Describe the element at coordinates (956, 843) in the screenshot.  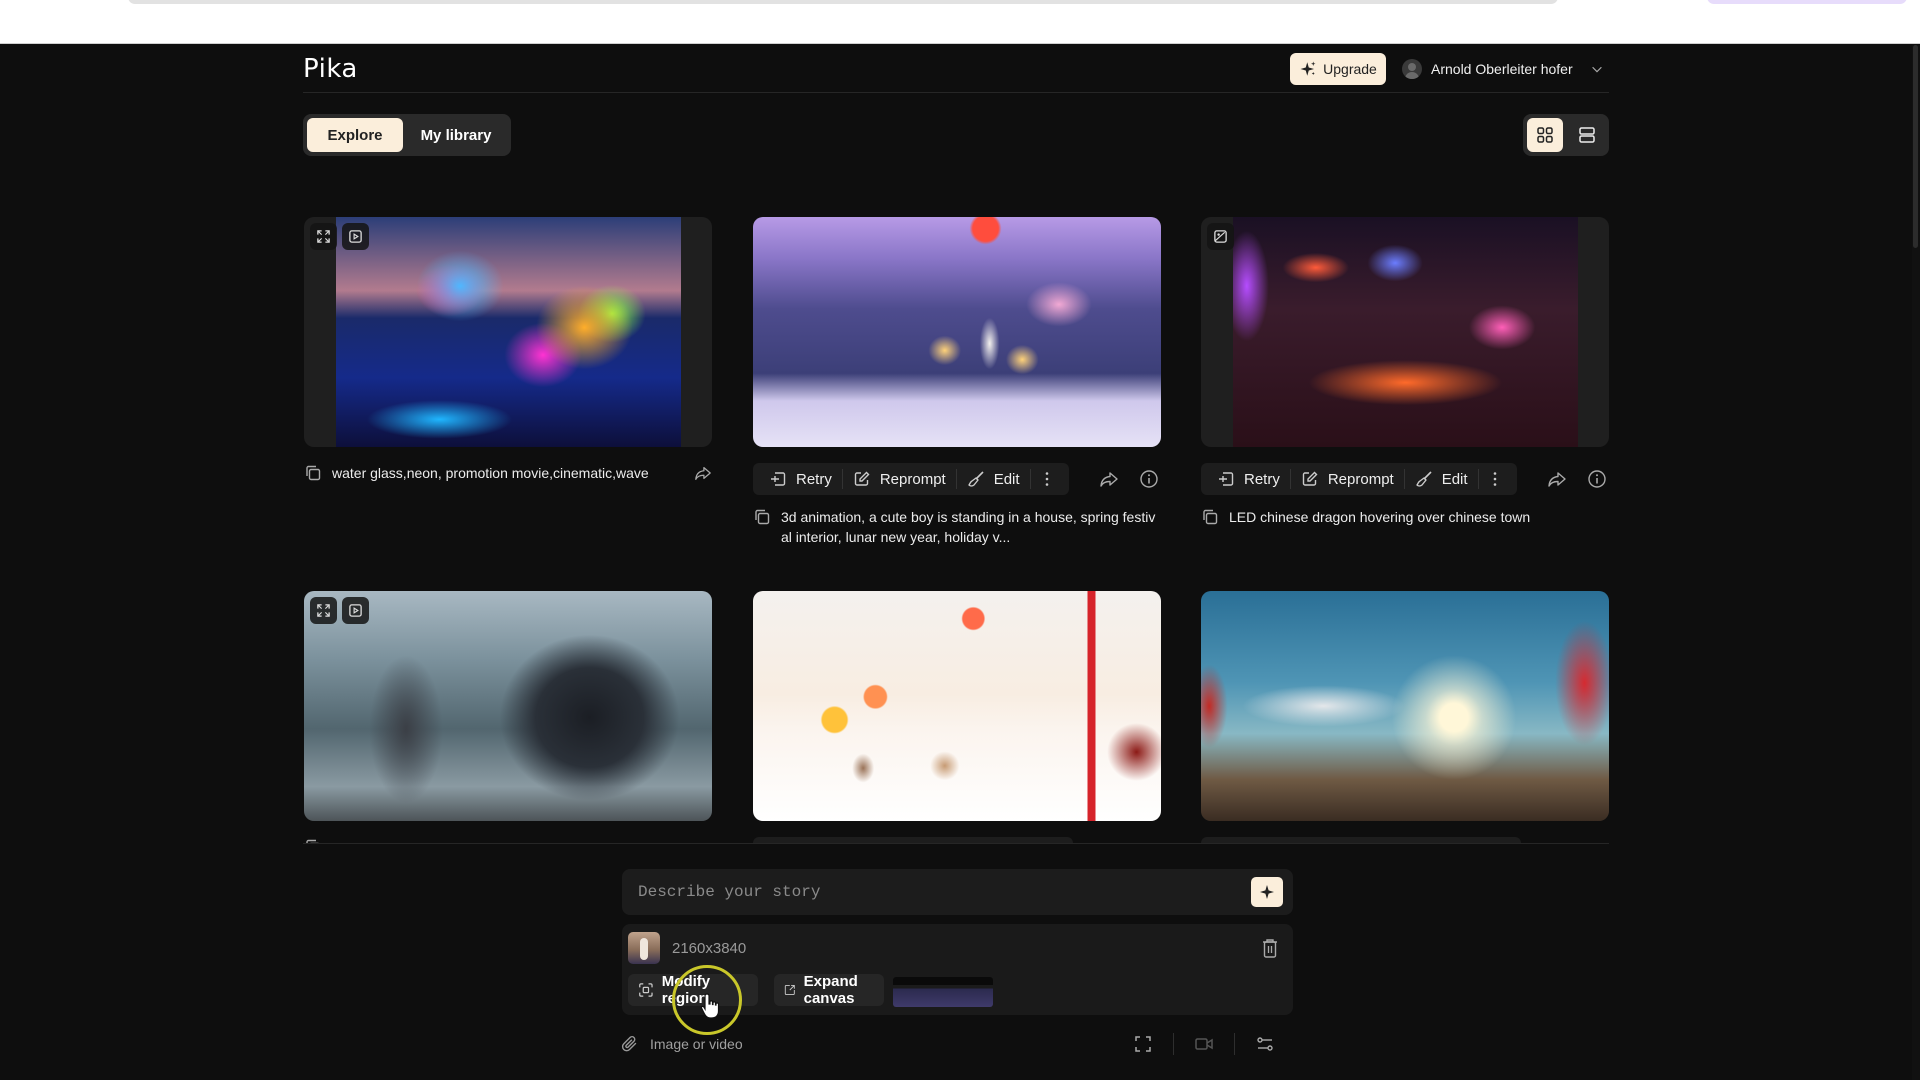
I see `grid-divider` at that location.